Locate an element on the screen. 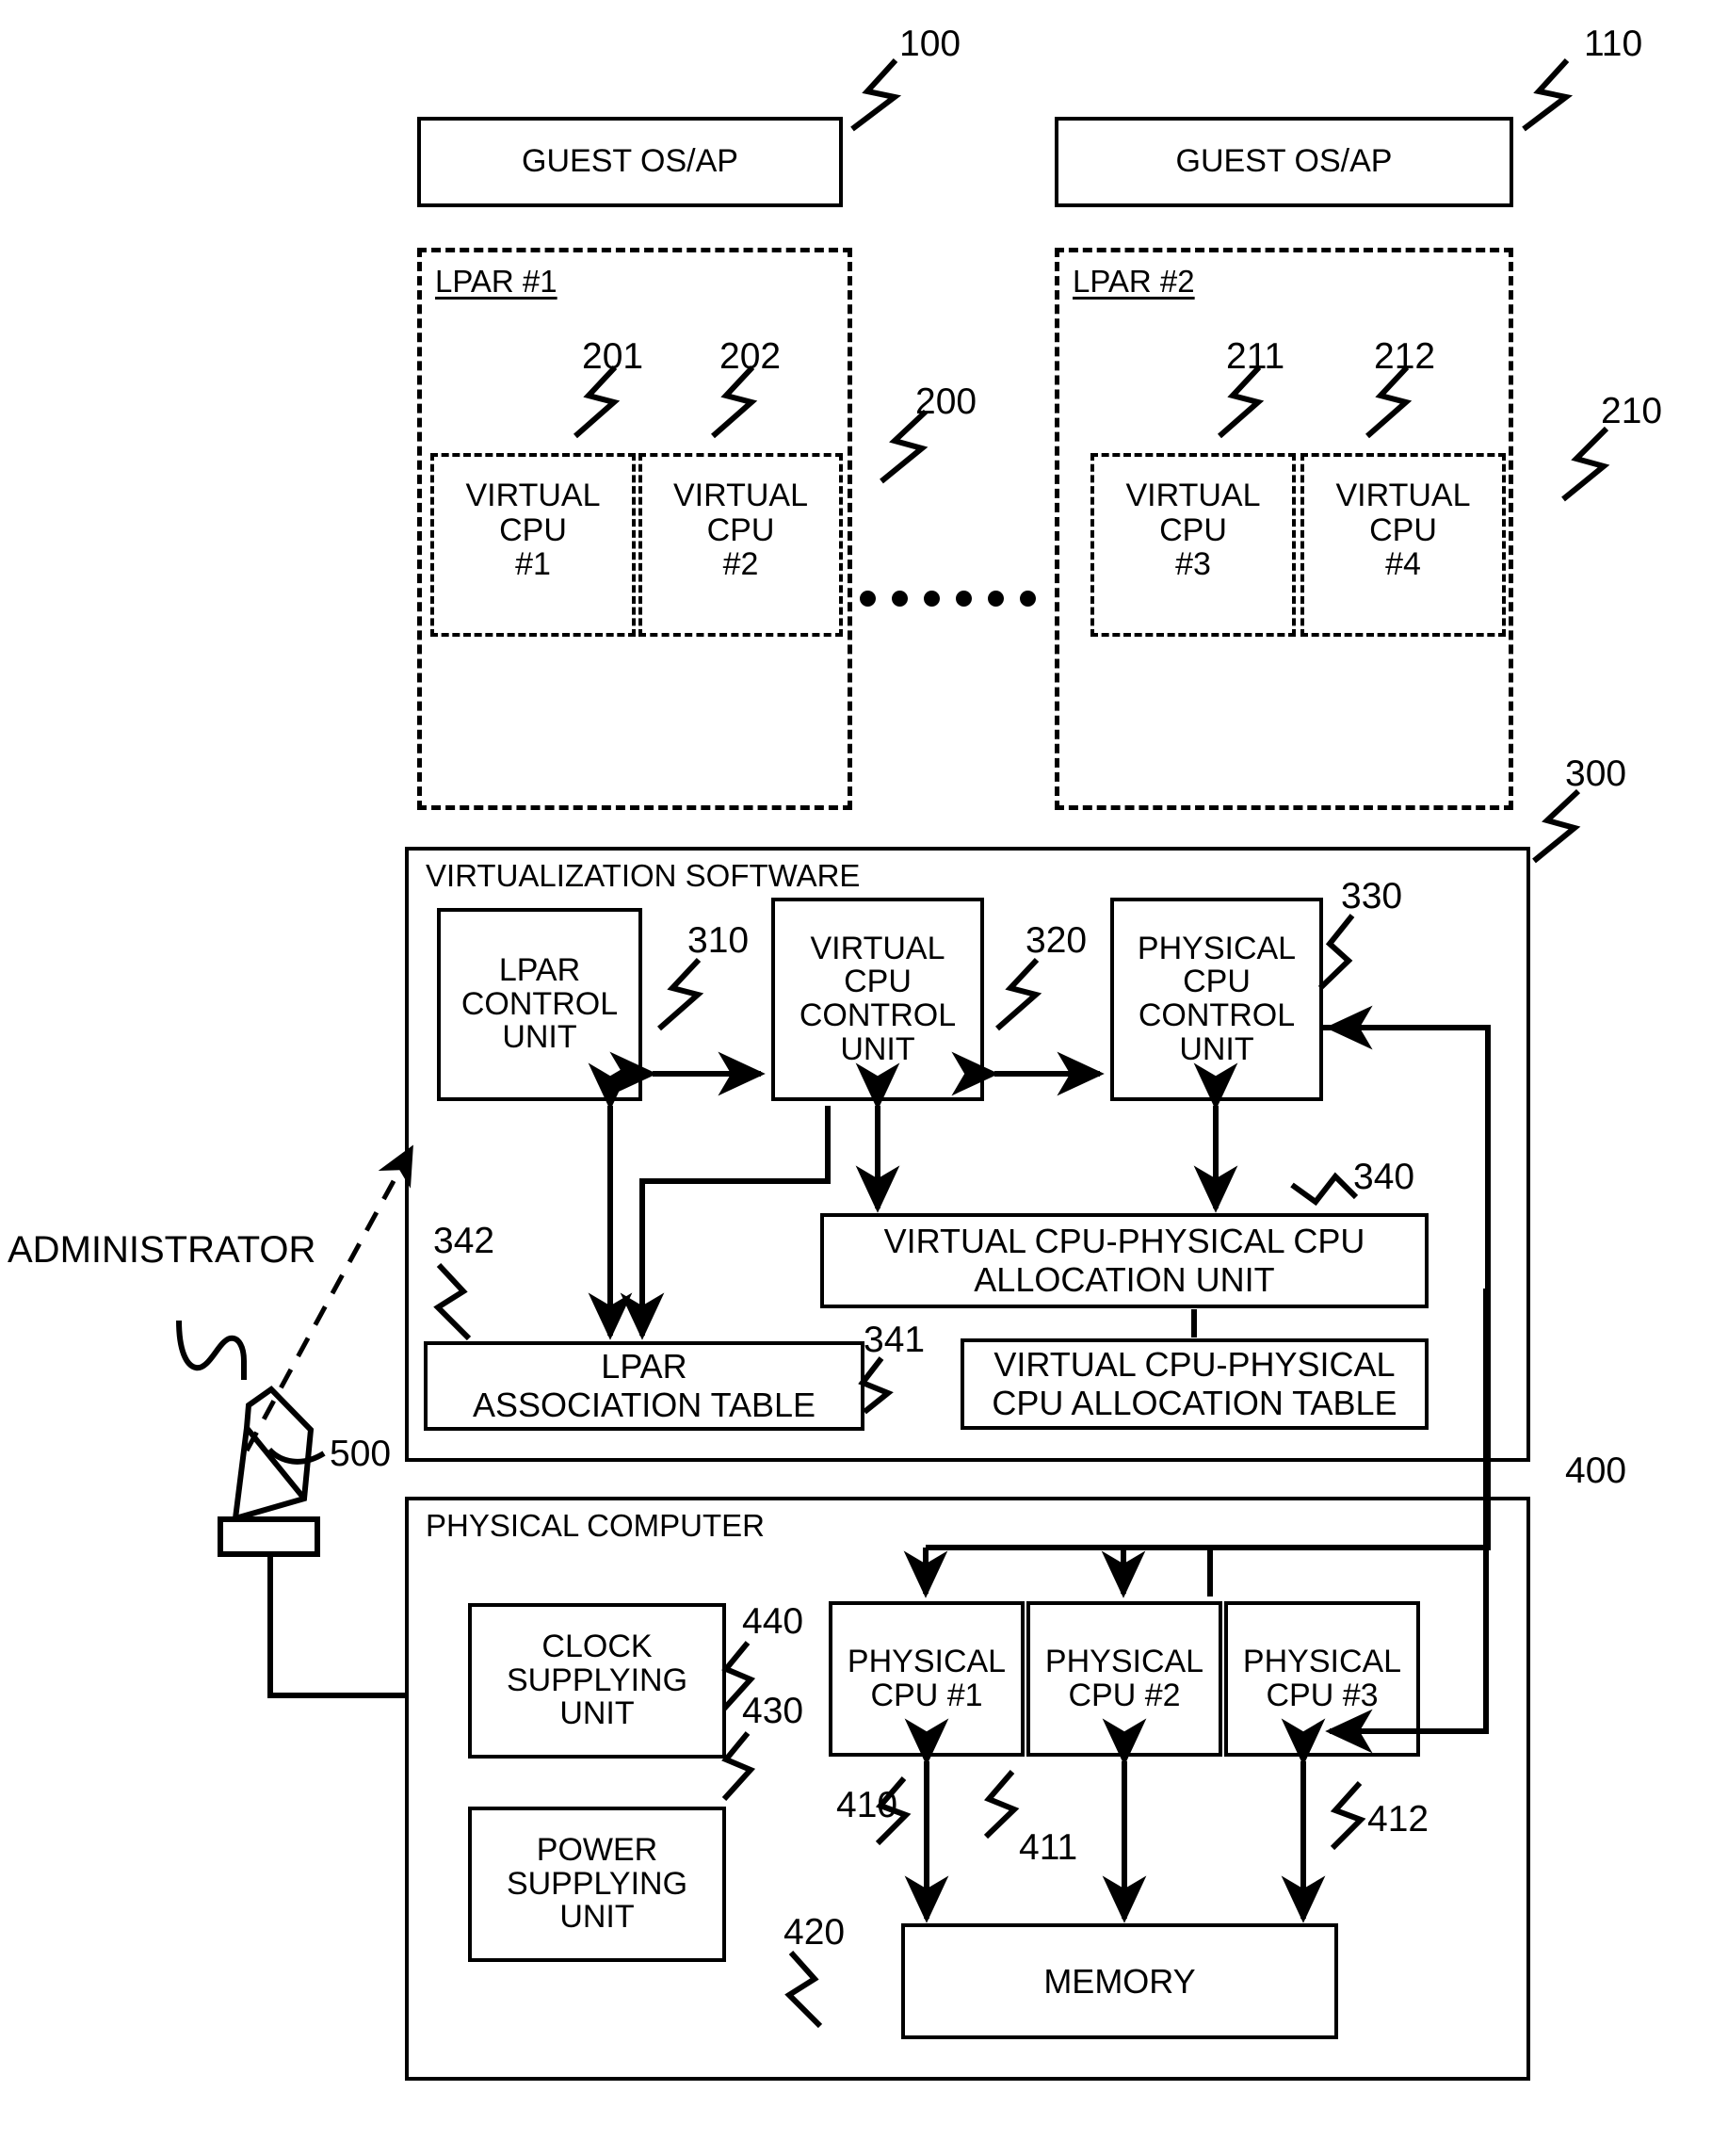 The height and width of the screenshot is (2156, 1712). virtual-cpu-label-2: VIRTUAL CPU #2 is located at coordinates (740, 530).